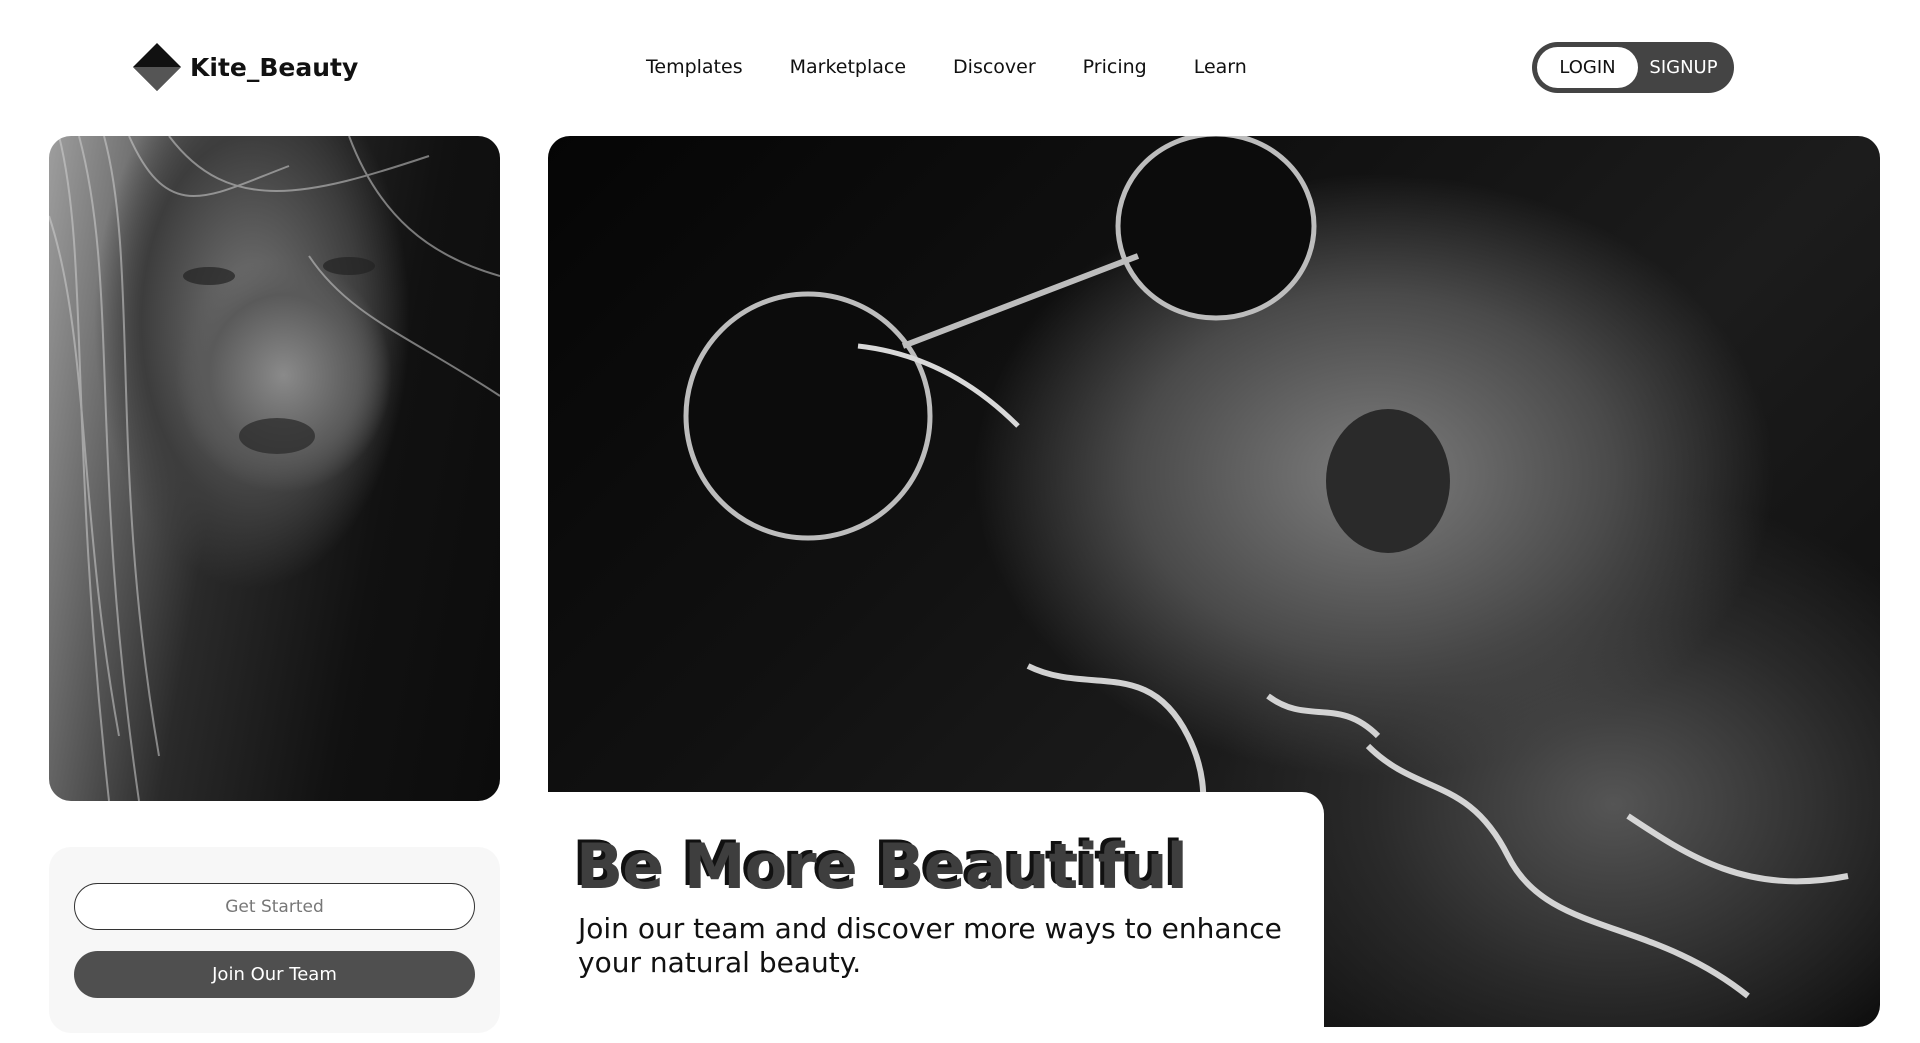 This screenshot has height=1043, width=1920. Describe the element at coordinates (1587, 67) in the screenshot. I see `login-button: LOGIN` at that location.